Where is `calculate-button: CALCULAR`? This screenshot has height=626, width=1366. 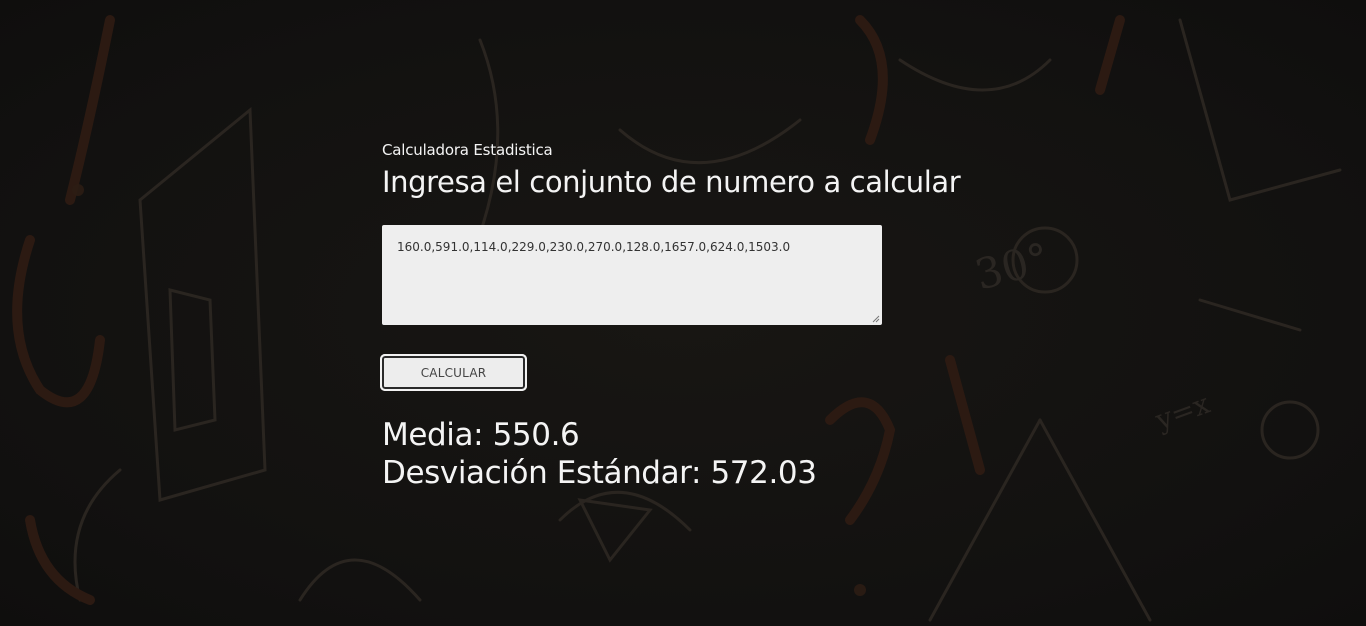 calculate-button: CALCULAR is located at coordinates (453, 372).